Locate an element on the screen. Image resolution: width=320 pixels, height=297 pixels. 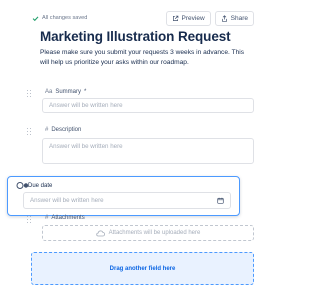
share-icon is located at coordinates (224, 18).